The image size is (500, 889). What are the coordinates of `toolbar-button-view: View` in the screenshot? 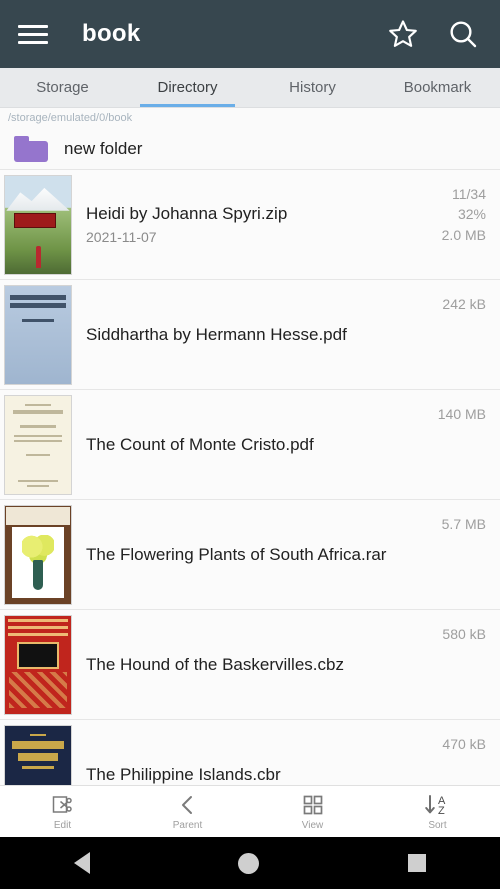 It's located at (312, 812).